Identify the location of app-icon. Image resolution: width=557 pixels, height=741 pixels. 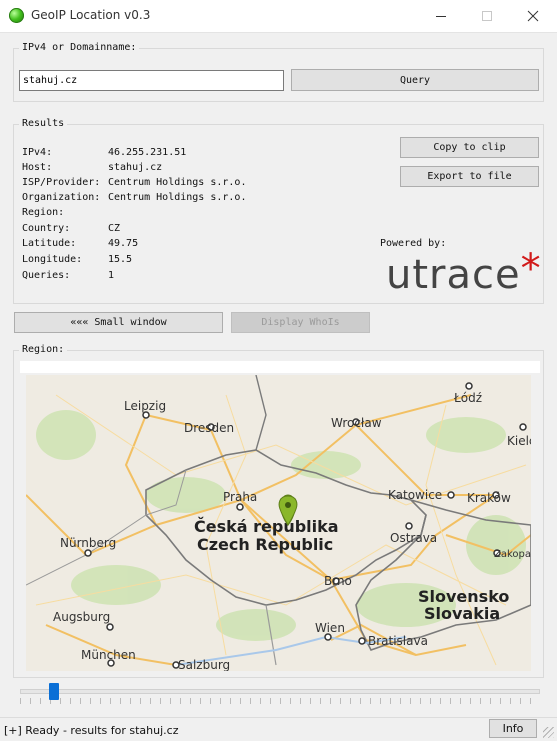
(16, 15).